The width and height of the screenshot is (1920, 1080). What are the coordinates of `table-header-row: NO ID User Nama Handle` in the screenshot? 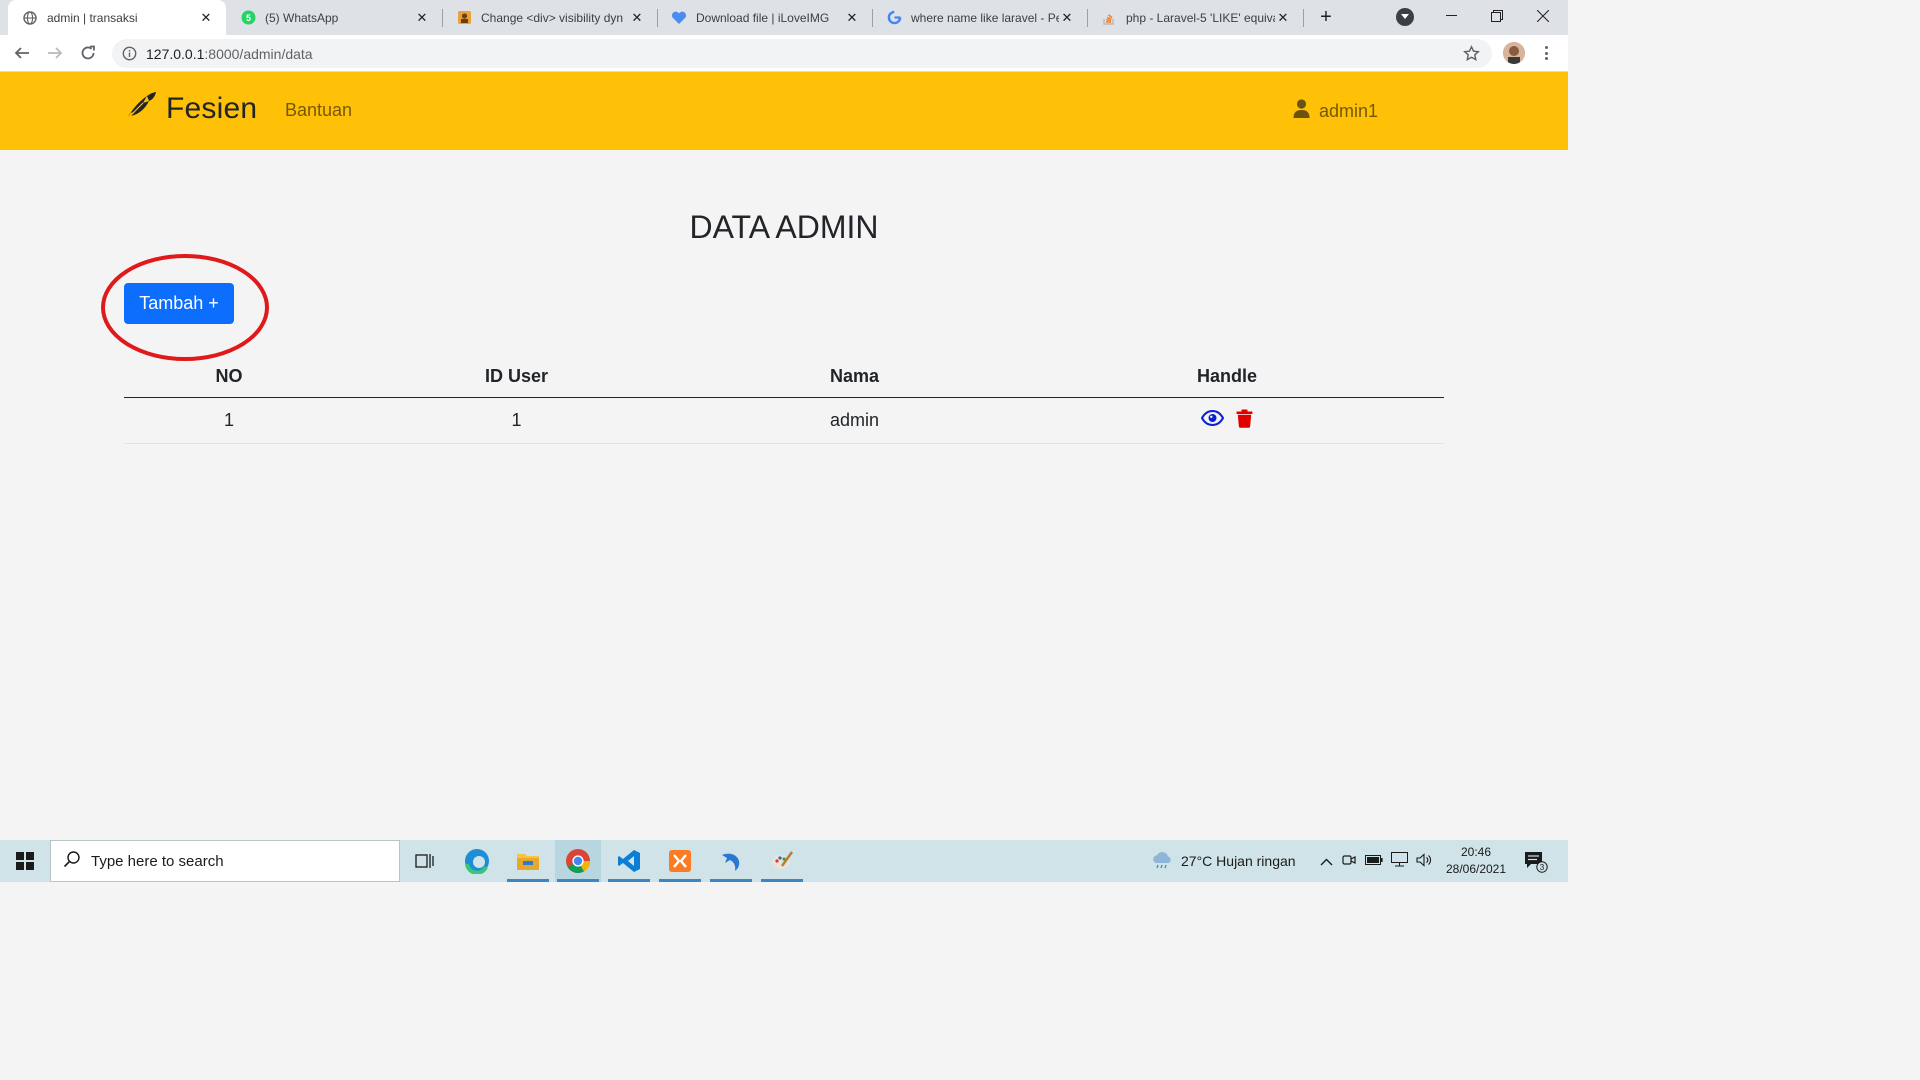 It's located at (784, 377).